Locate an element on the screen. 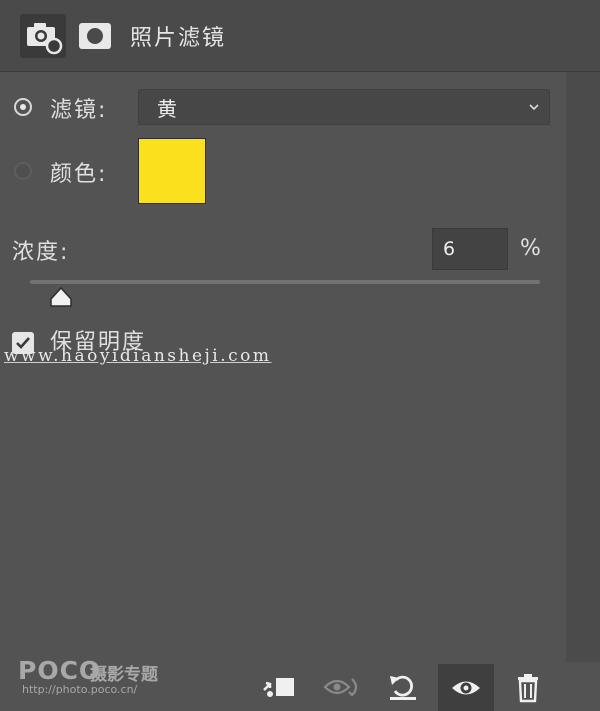 Image resolution: width=600 pixels, height=711 pixels. chevron-down-icon is located at coordinates (534, 107).